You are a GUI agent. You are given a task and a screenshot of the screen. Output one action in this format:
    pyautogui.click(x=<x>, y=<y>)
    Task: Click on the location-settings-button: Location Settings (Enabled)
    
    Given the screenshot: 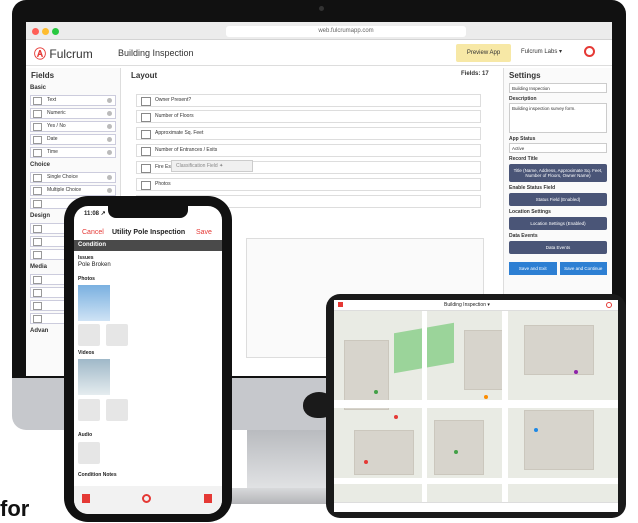 What is the action you would take?
    pyautogui.click(x=558, y=223)
    